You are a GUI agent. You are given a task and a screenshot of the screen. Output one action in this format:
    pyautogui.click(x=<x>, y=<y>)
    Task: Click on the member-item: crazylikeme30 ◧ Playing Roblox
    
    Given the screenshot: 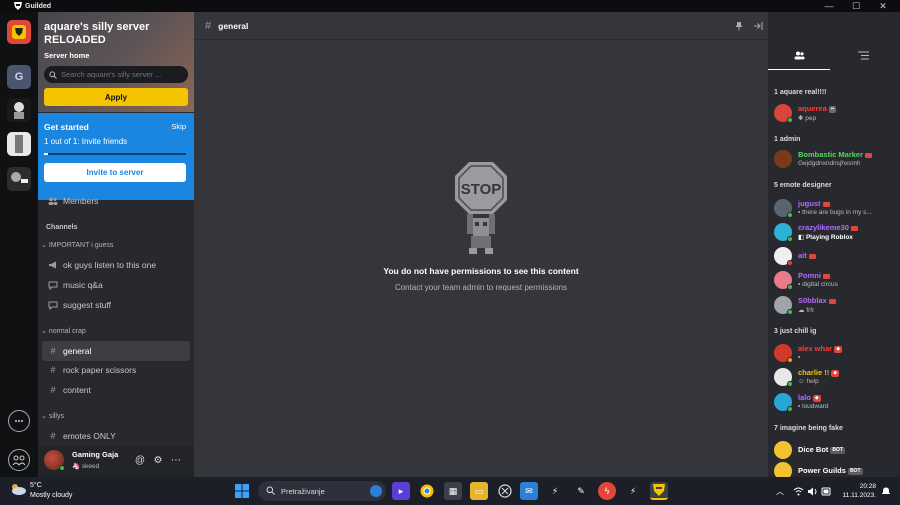 What is the action you would take?
    pyautogui.click(x=835, y=233)
    